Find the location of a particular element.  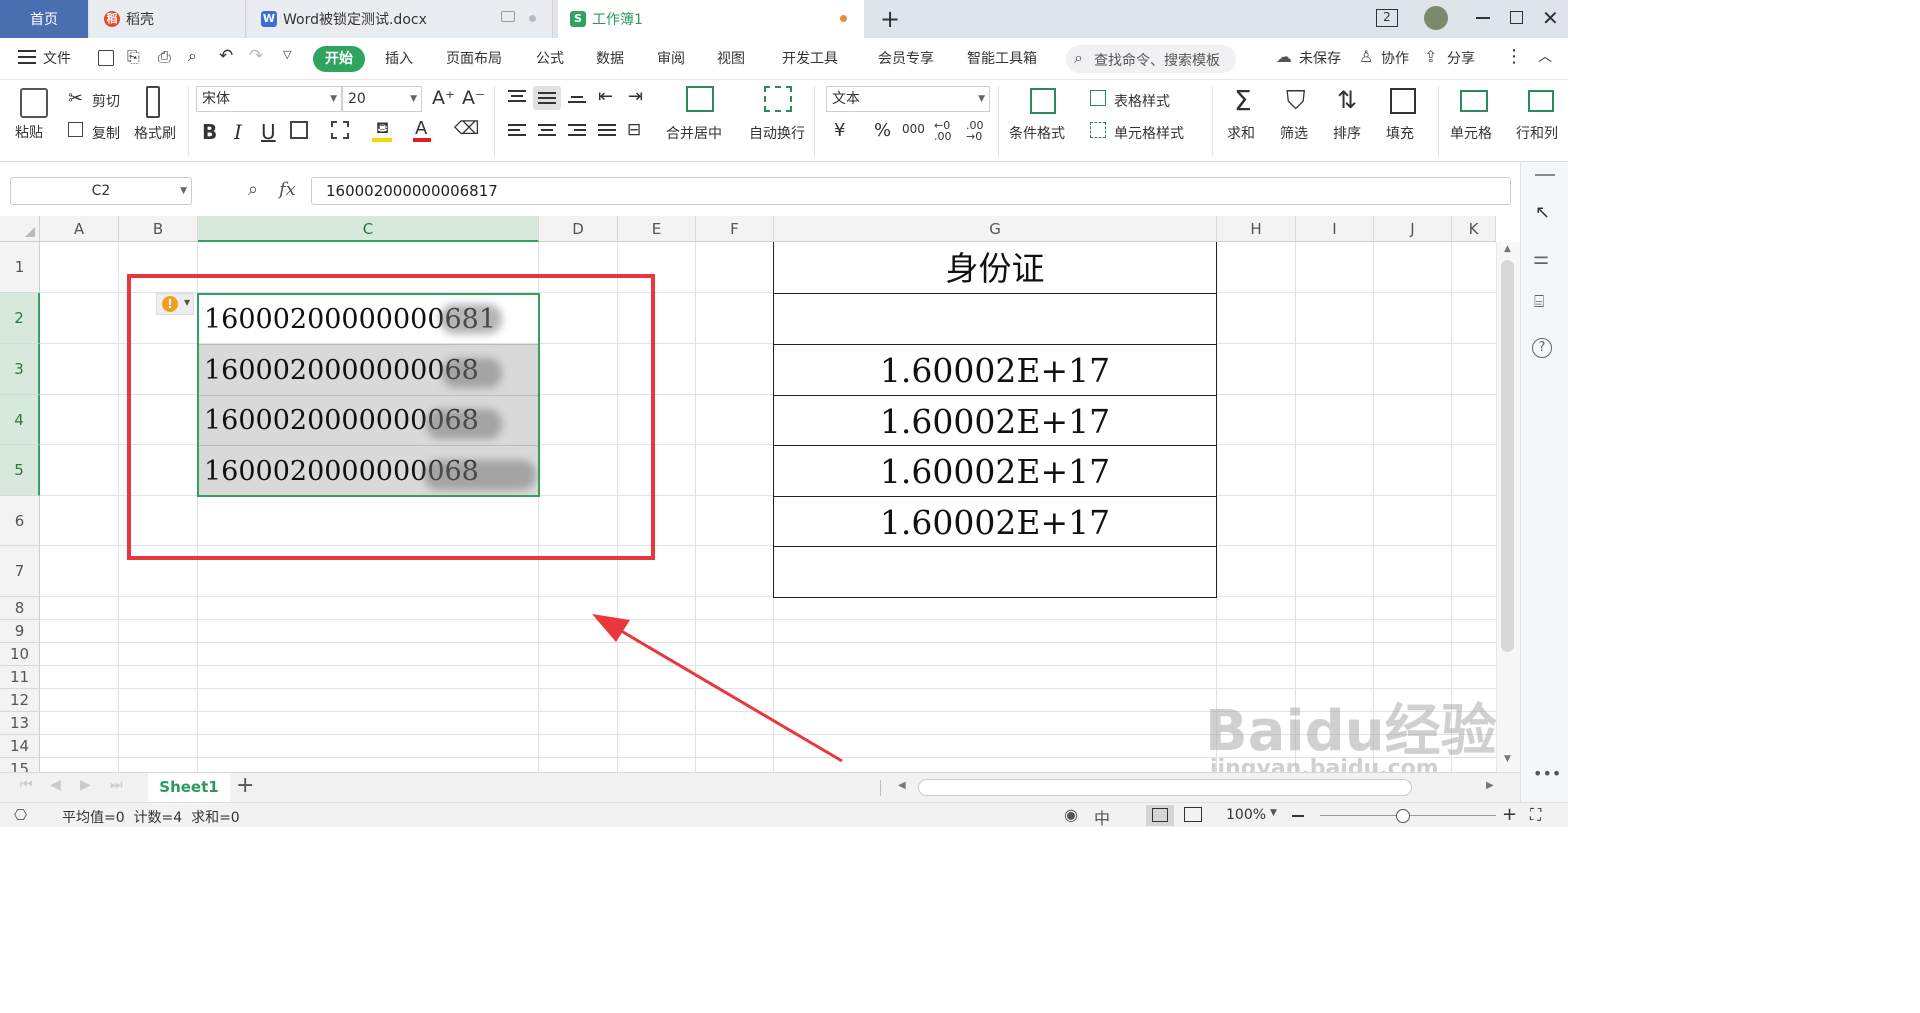

column-header-I: I is located at coordinates (1335, 229).